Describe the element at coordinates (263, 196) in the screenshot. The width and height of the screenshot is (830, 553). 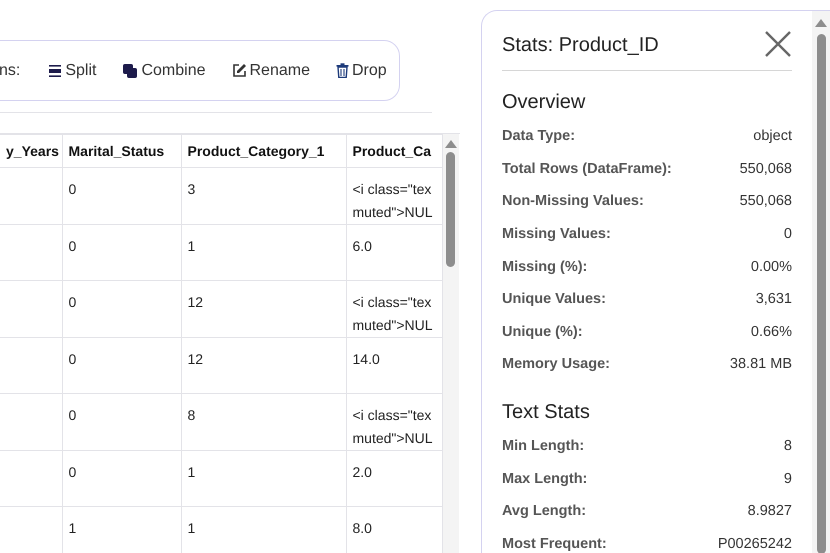
I see `table-cell: 3` at that location.